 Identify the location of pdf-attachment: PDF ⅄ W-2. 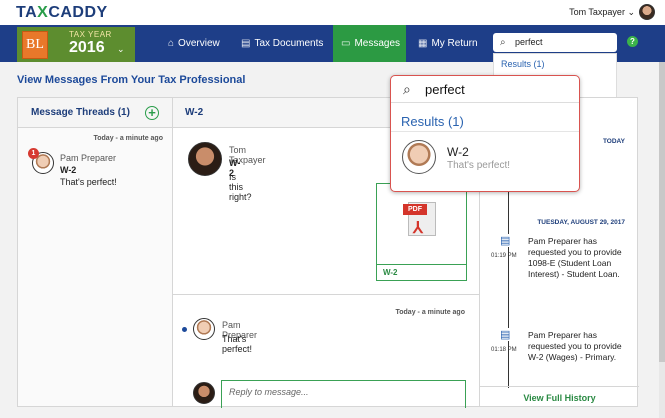
(421, 232).